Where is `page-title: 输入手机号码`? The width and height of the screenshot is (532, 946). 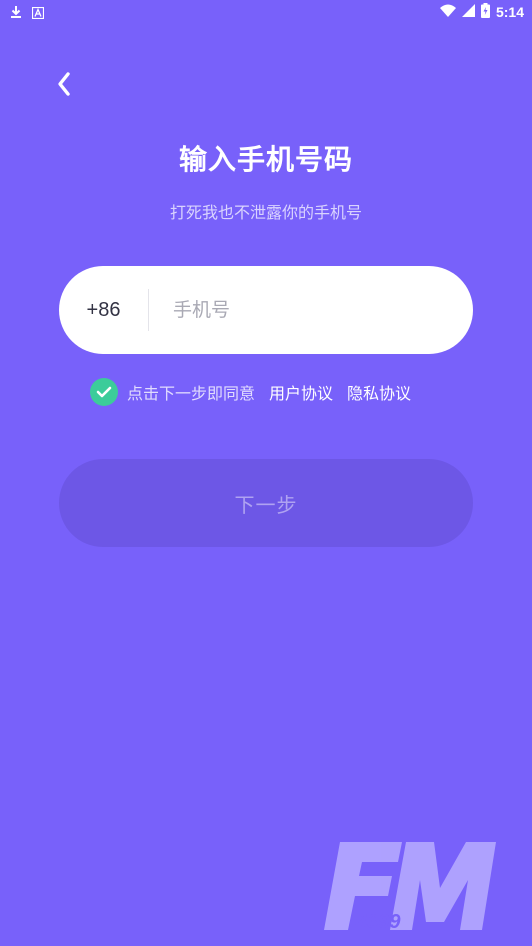
page-title: 输入手机号码 is located at coordinates (265, 159).